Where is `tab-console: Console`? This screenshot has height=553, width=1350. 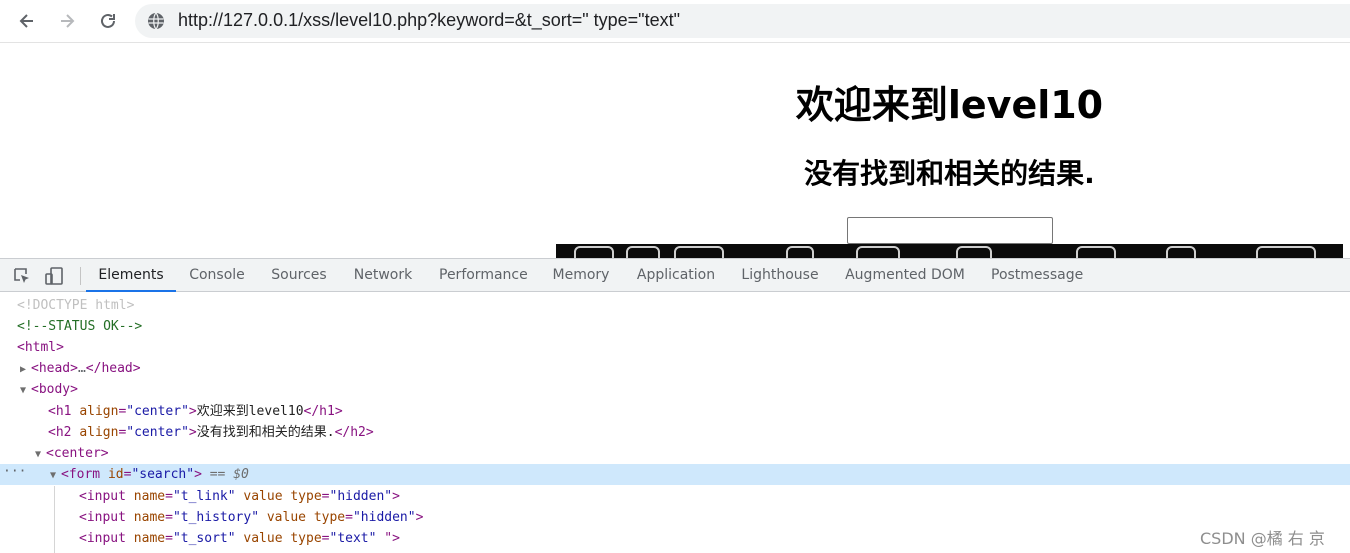
tab-console: Console is located at coordinates (217, 275).